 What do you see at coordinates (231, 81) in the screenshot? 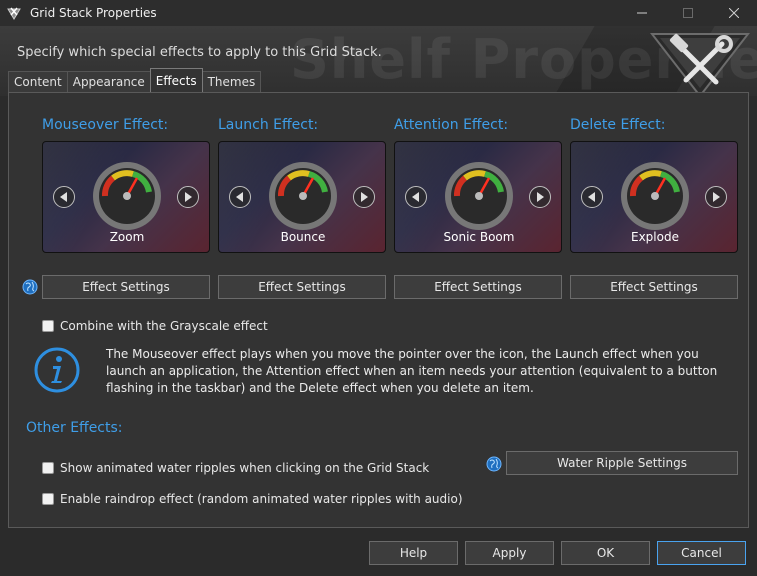
I see `tab-themes: Themes` at bounding box center [231, 81].